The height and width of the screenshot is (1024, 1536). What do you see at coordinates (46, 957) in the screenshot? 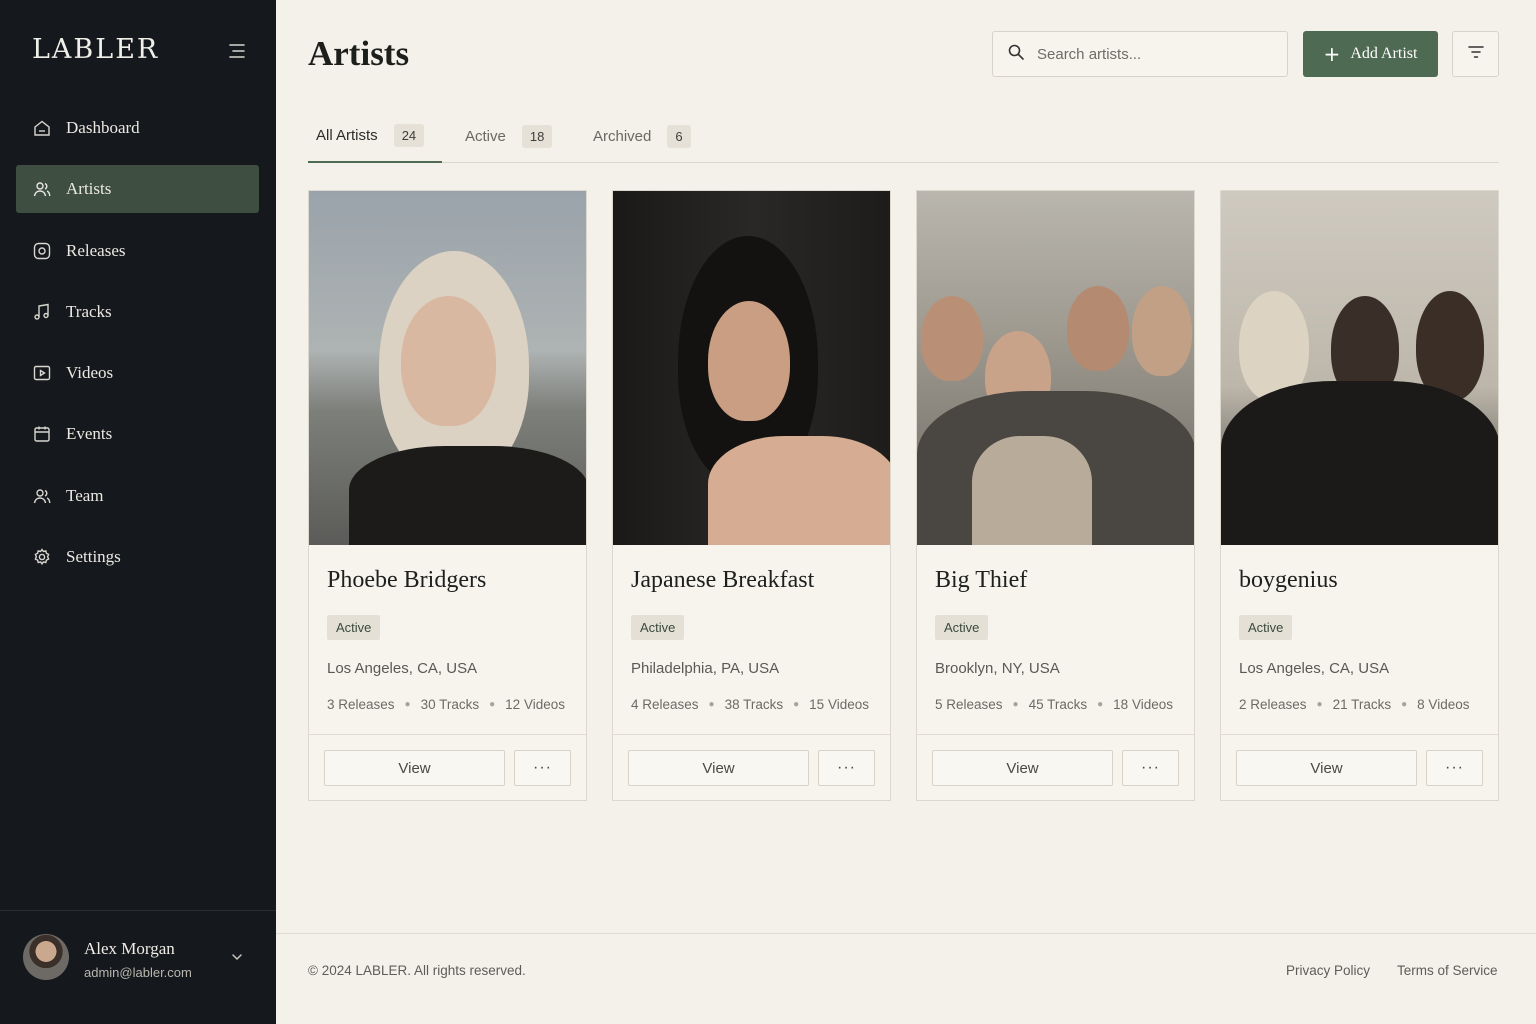
I see `avatar` at bounding box center [46, 957].